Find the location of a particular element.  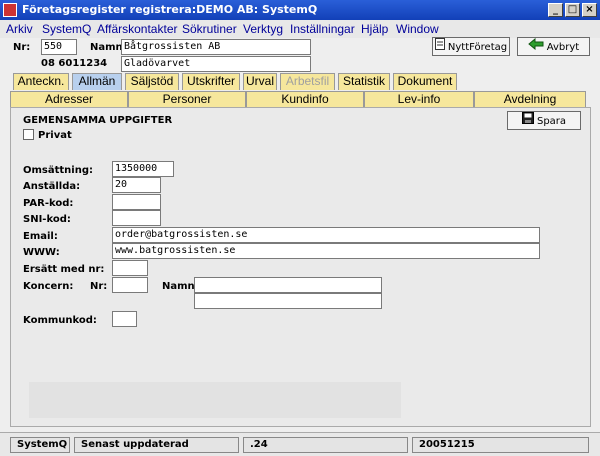

koncern-label: Koncern: is located at coordinates (48, 286).